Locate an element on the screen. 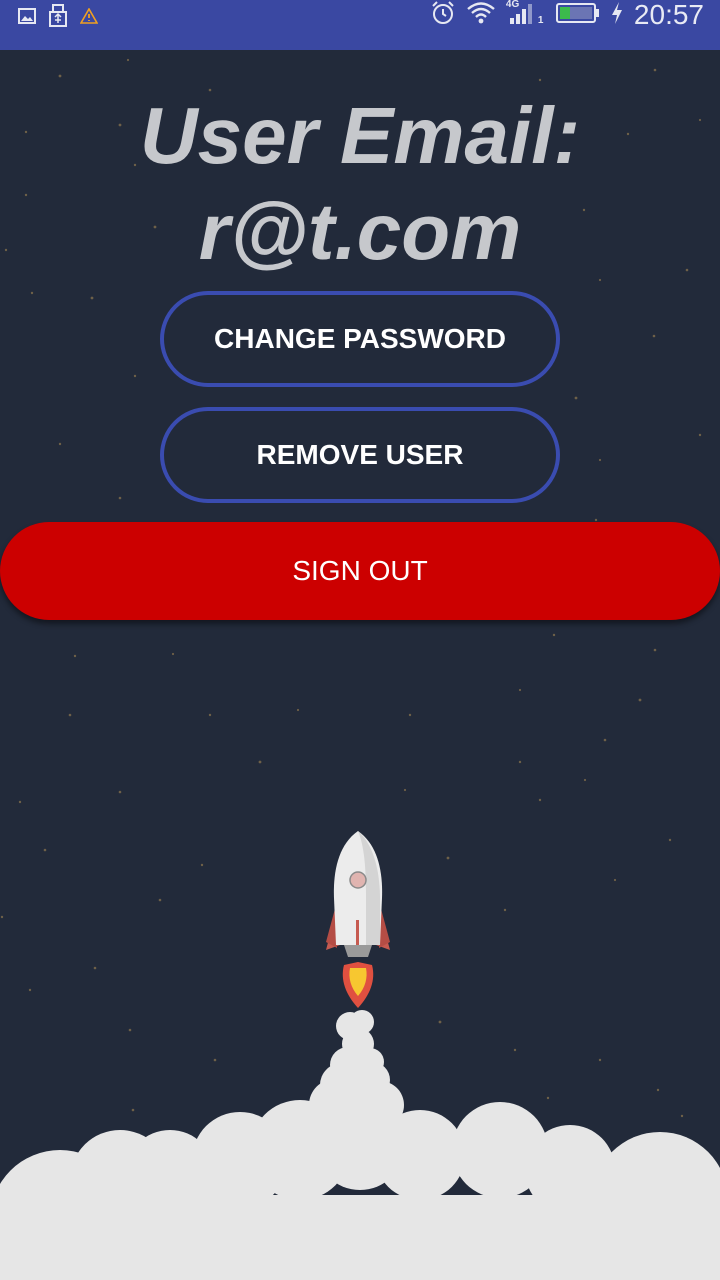 This screenshot has height=1280, width=720. email-label: User Email: is located at coordinates (360, 135).